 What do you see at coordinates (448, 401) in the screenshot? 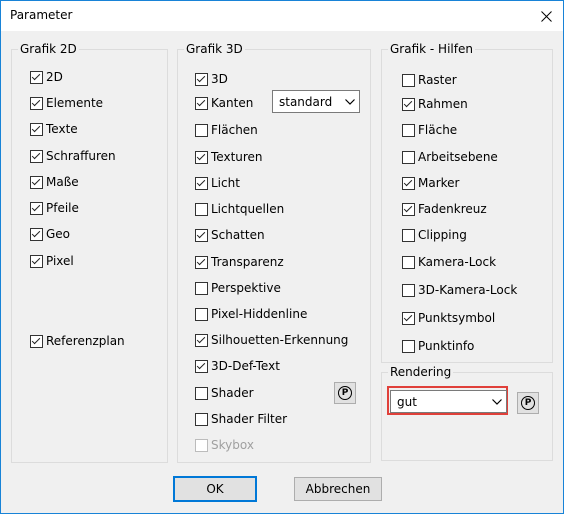
I see `rendering-select: gut` at bounding box center [448, 401].